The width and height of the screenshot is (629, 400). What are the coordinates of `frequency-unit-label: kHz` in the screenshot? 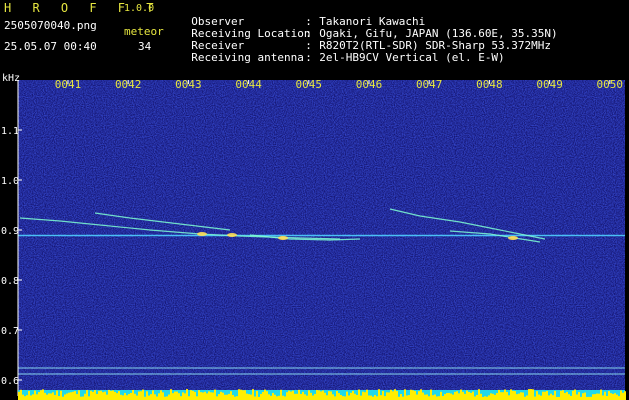 It's located at (11, 78).